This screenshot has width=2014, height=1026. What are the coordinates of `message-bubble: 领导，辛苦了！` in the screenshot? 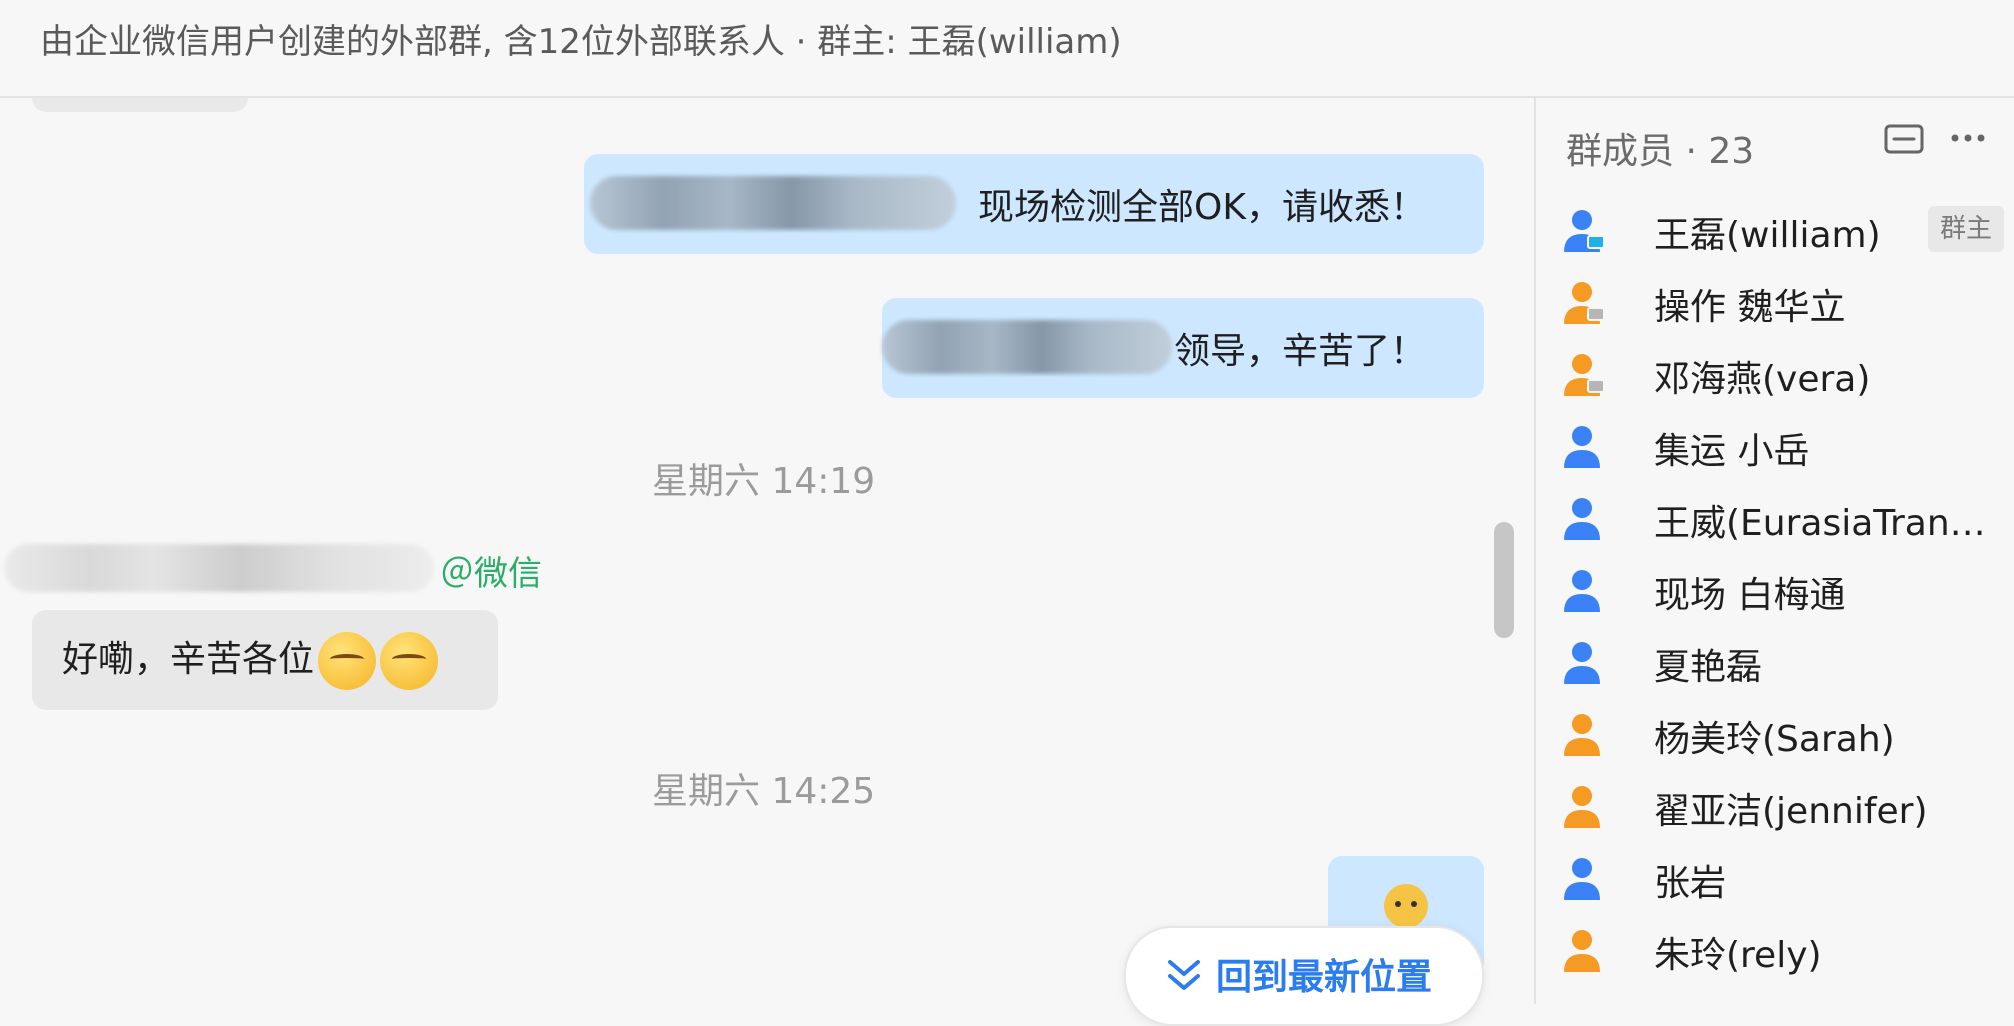 It's located at (1183, 348).